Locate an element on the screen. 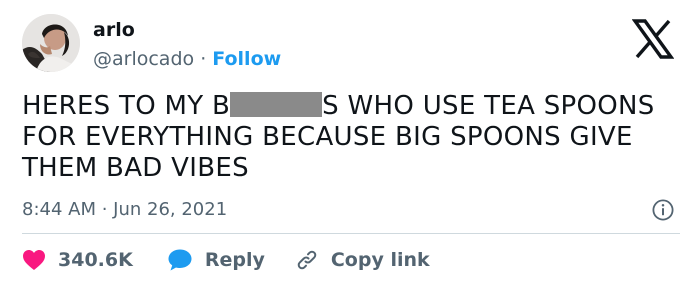  avatar is located at coordinates (51, 43).